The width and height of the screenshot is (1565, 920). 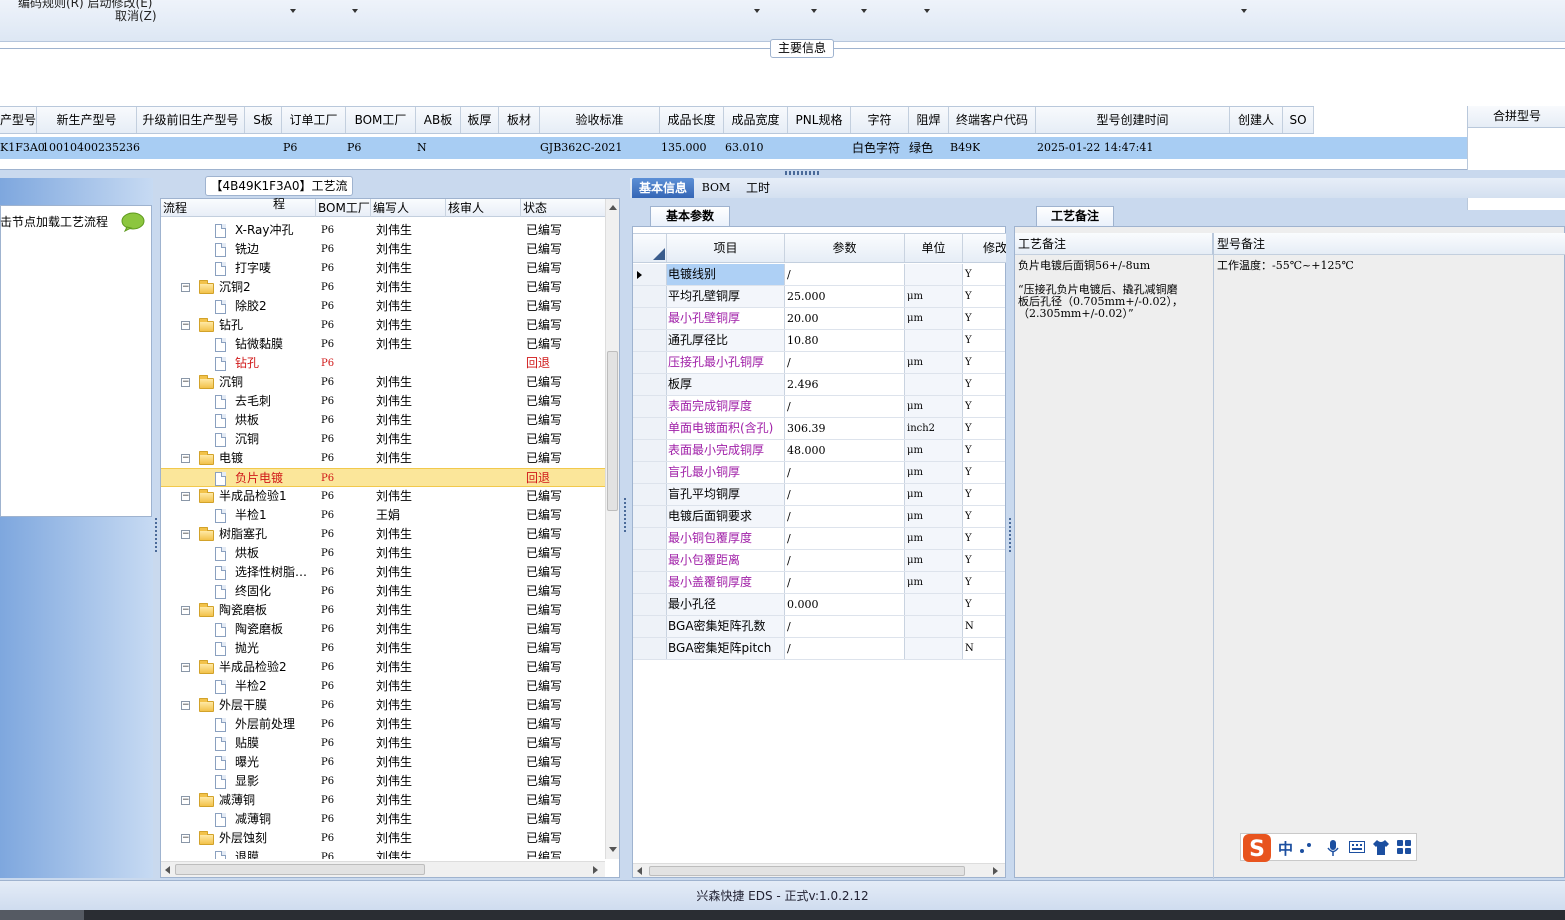 What do you see at coordinates (383, 572) in the screenshot?
I see `tree-row: 选择性树脂… P6 刘伟生 已编写` at bounding box center [383, 572].